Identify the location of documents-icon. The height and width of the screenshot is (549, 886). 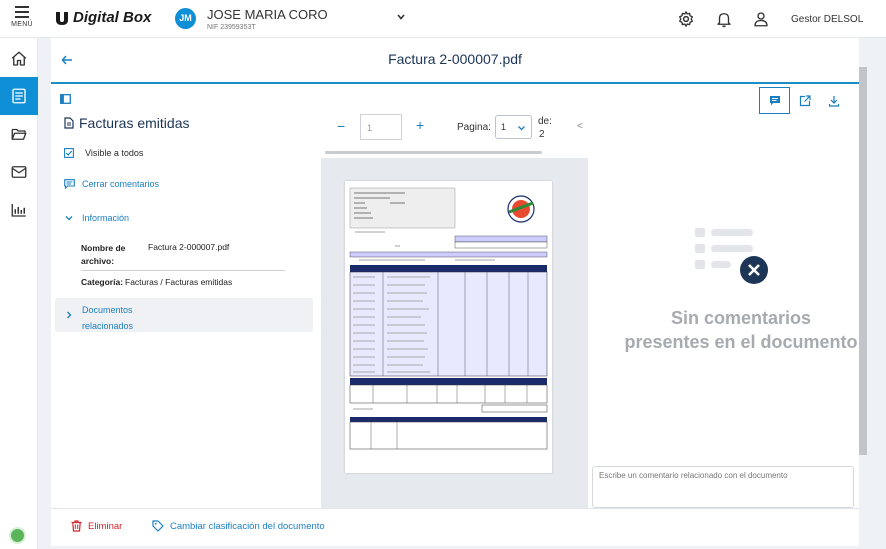
(19, 96).